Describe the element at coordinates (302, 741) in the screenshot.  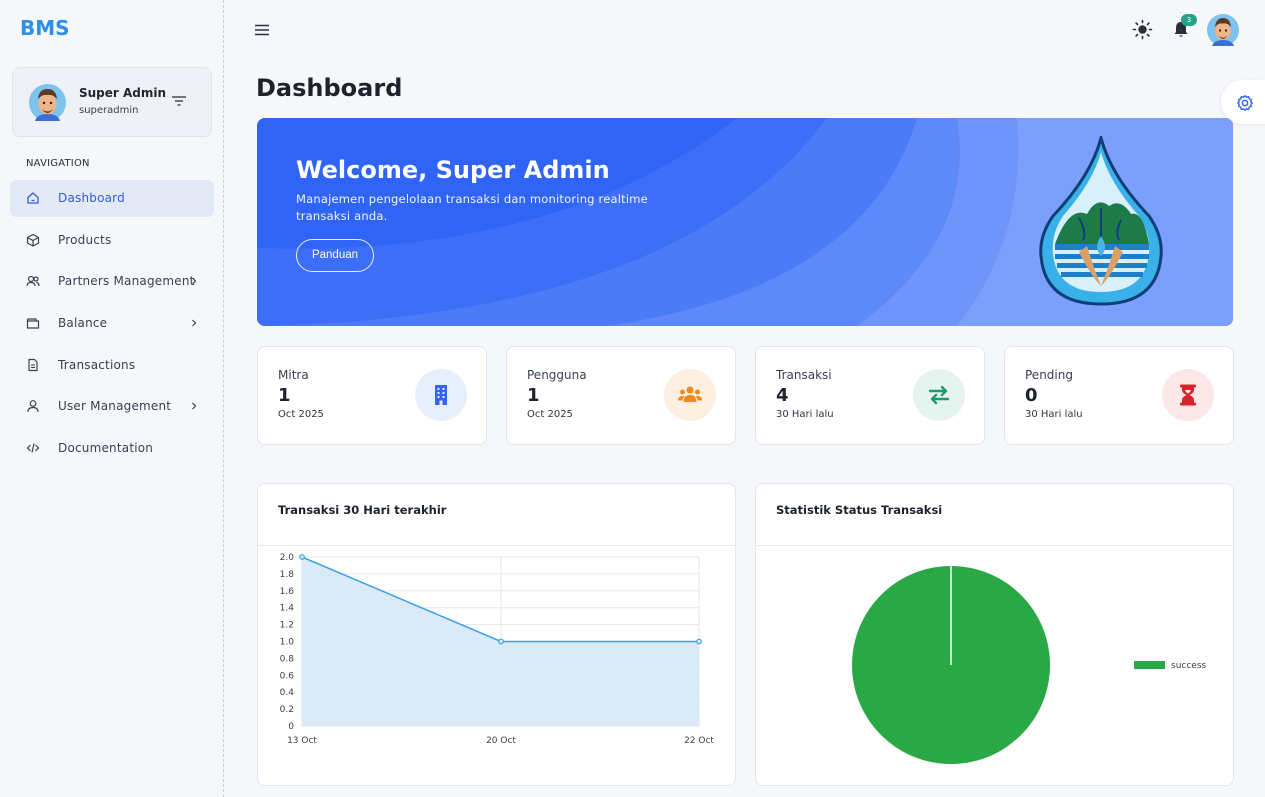
I see `x-tick-label: 13 Oct` at that location.